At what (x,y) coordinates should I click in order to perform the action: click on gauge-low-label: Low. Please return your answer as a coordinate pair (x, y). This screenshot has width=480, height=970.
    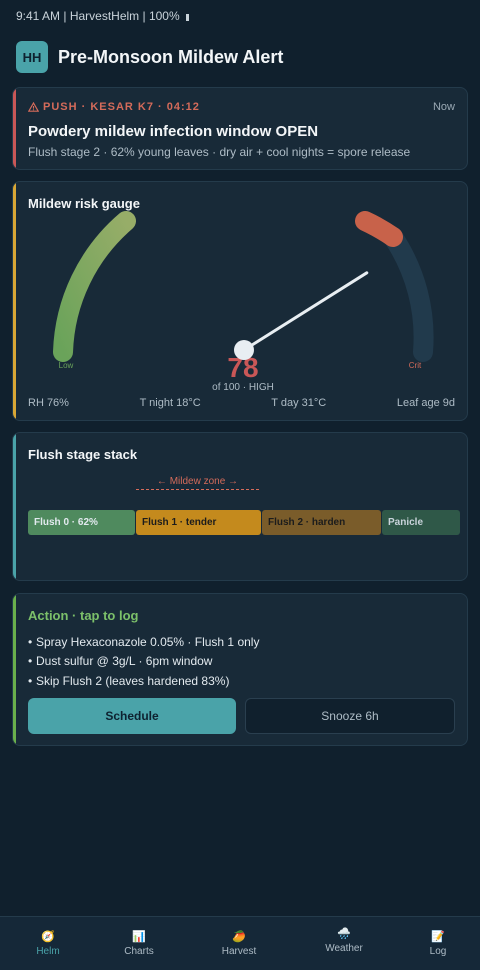
    Looking at the image, I should click on (66, 365).